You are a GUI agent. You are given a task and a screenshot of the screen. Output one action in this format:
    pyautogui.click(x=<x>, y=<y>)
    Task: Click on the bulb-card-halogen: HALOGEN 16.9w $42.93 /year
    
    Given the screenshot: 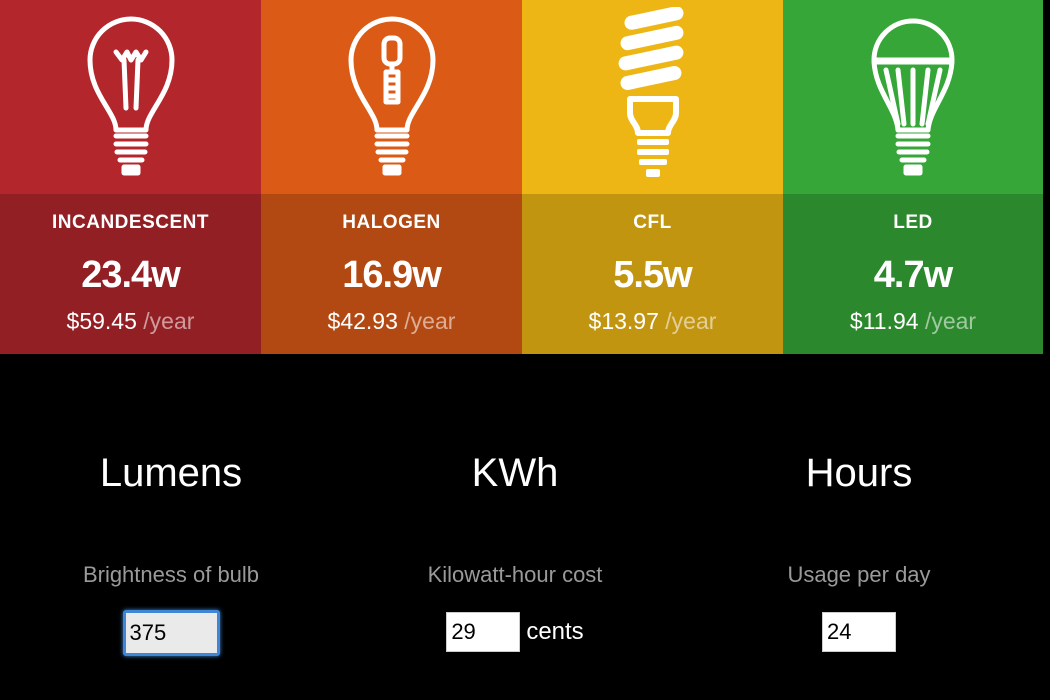 What is the action you would take?
    pyautogui.click(x=391, y=177)
    